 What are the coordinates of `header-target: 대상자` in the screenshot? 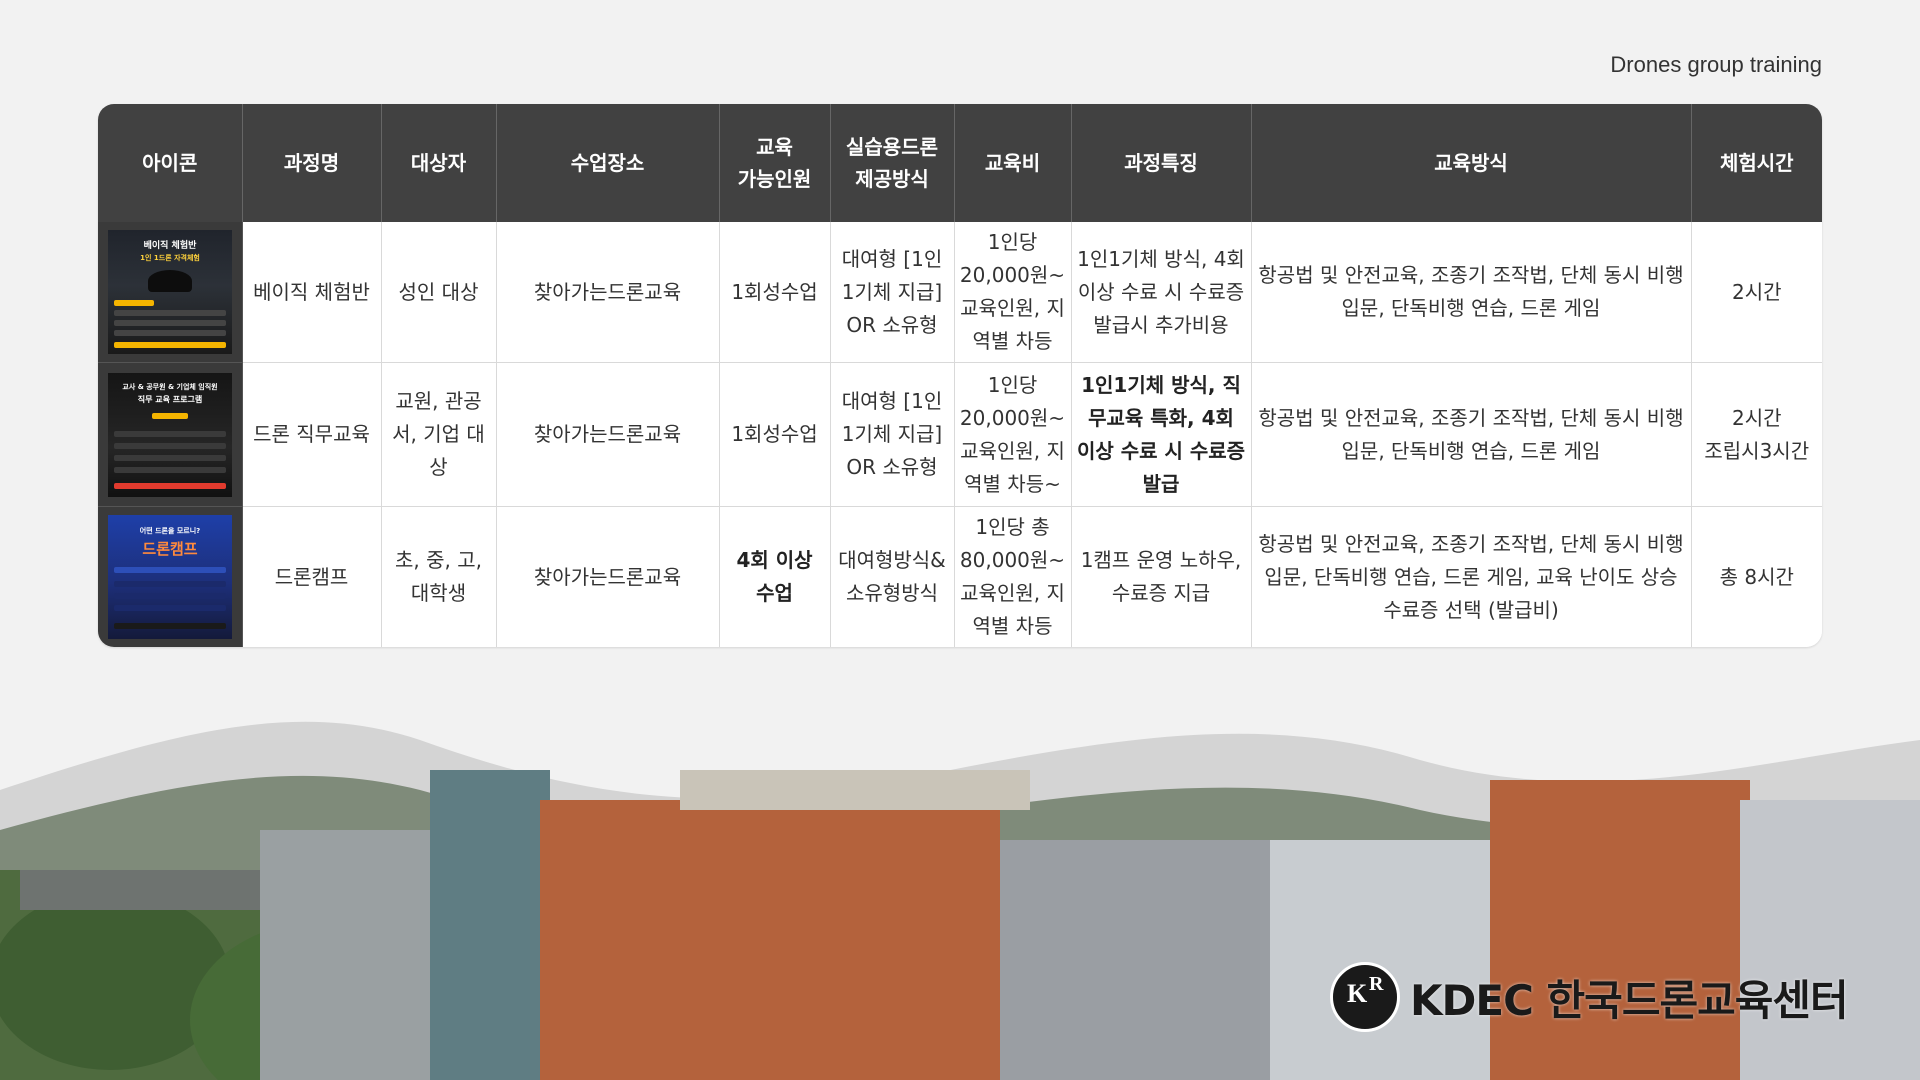 It's located at (439, 163).